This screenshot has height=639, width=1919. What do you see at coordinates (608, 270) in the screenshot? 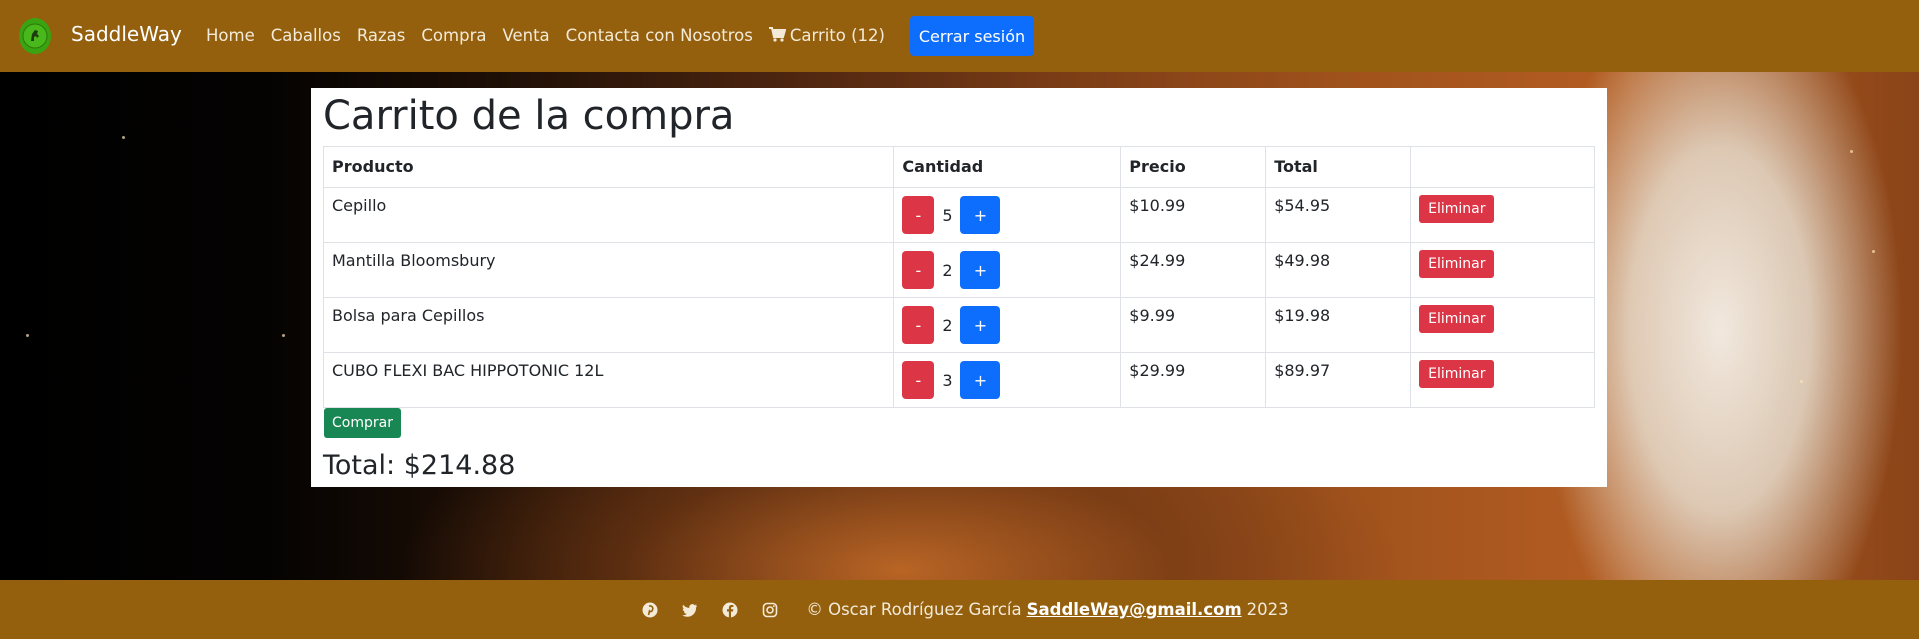
I see `product-name: Mantilla Bloomsbury` at bounding box center [608, 270].